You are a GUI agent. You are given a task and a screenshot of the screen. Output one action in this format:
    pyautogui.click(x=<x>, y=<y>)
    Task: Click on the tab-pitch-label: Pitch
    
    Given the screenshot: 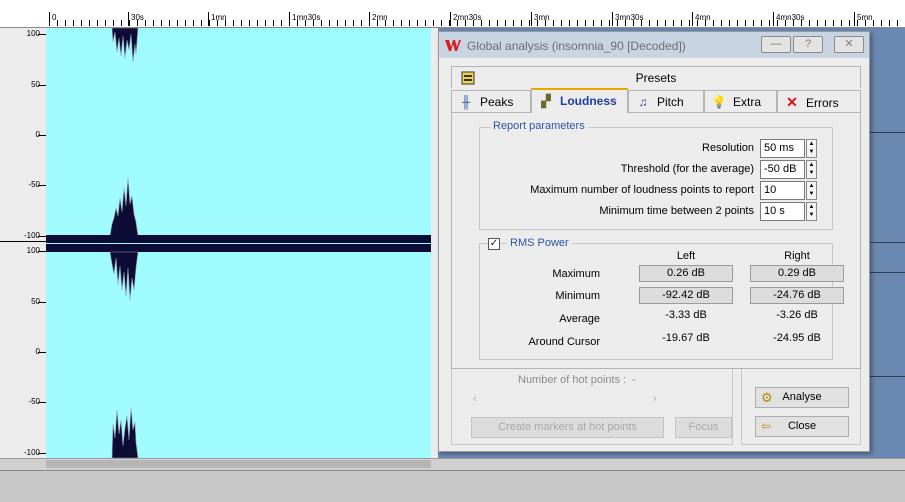 What is the action you would take?
    pyautogui.click(x=670, y=102)
    